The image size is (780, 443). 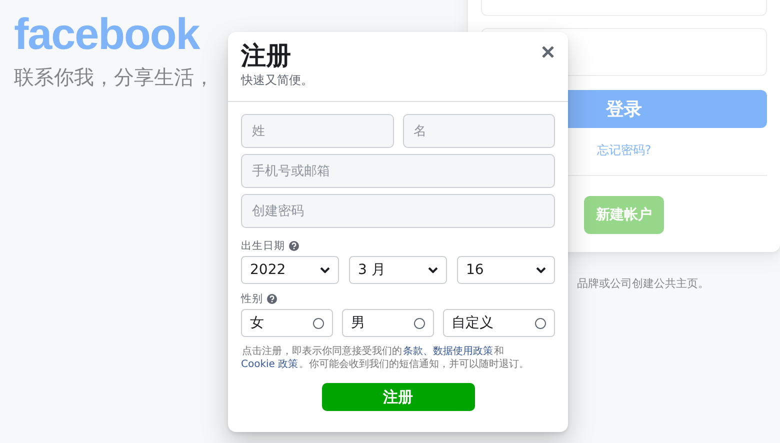 I want to click on name-input-field: 姓, so click(x=317, y=131).